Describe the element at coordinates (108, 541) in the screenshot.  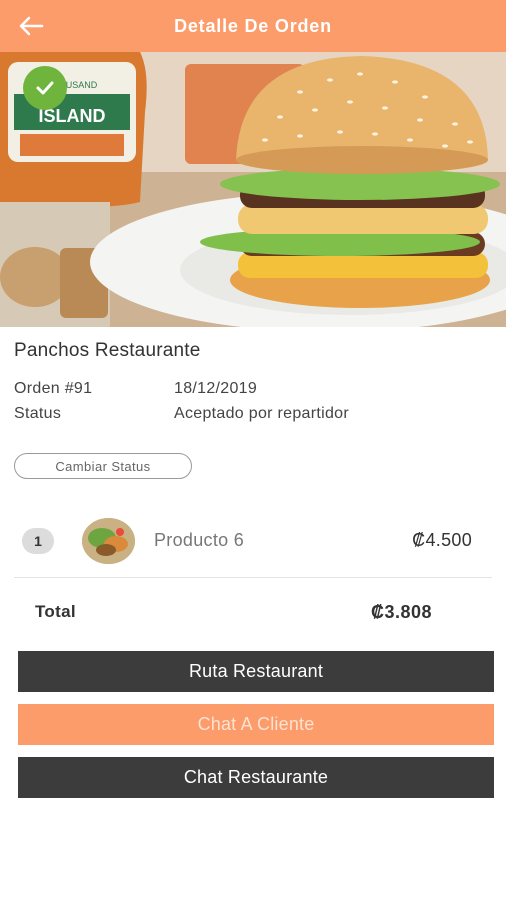
I see `product-thumbnail` at that location.